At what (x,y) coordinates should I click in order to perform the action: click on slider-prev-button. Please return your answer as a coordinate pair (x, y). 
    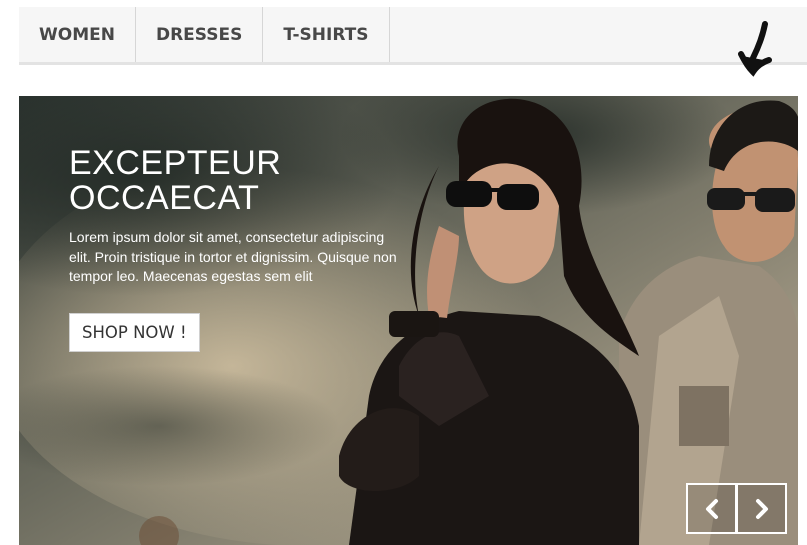
    Looking at the image, I should click on (711, 508).